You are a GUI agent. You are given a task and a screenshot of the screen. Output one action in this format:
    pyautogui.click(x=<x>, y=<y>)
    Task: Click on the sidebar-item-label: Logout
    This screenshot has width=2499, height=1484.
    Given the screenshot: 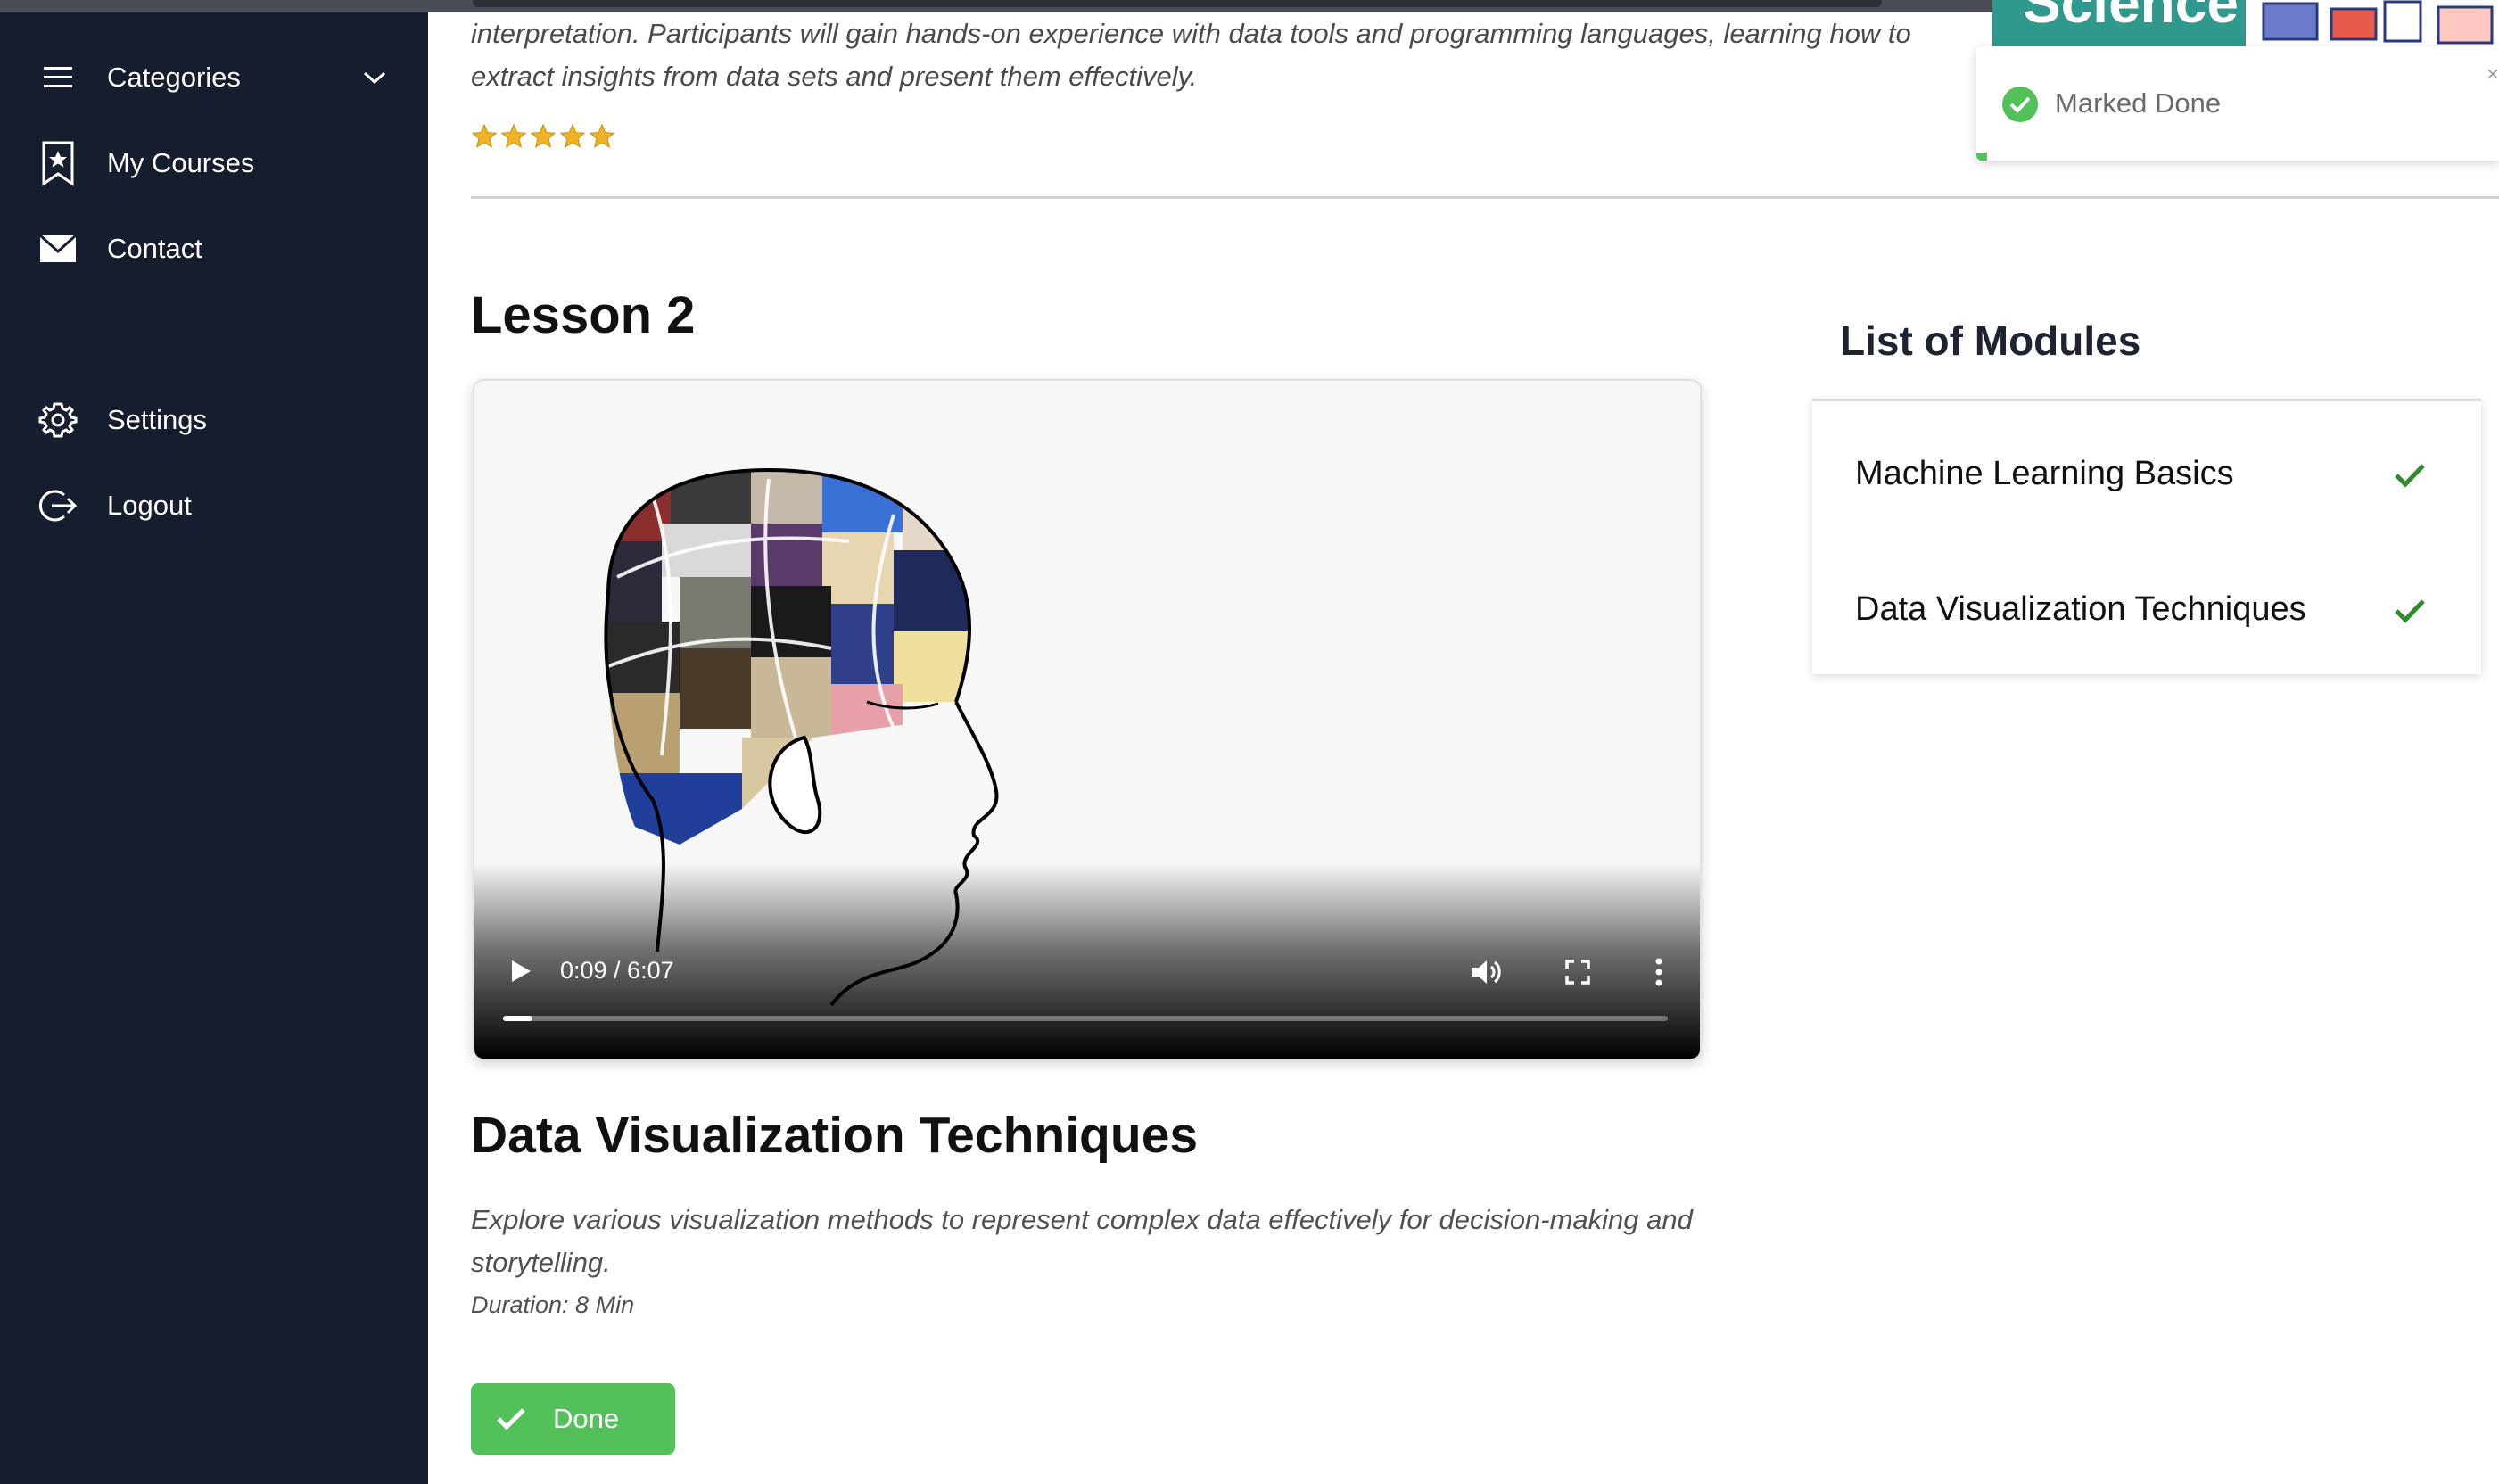 What is the action you would take?
    pyautogui.click(x=149, y=506)
    